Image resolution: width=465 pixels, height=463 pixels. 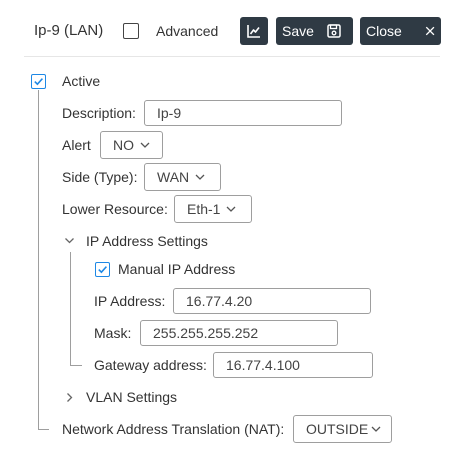 I want to click on page-title: Ip-9 (LAN), so click(x=69, y=30).